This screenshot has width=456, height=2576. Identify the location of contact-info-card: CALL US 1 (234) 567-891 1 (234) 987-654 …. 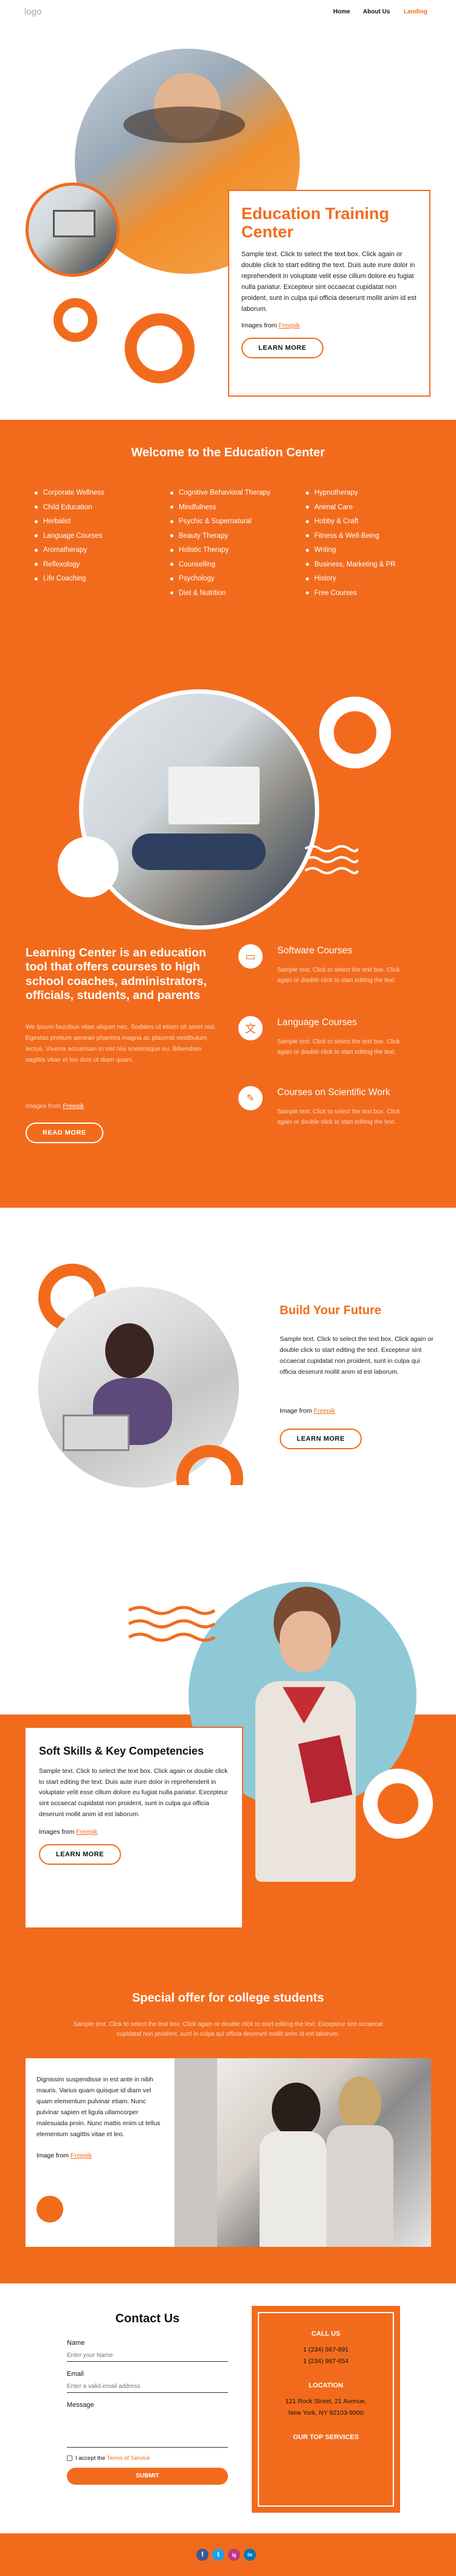
(326, 2409).